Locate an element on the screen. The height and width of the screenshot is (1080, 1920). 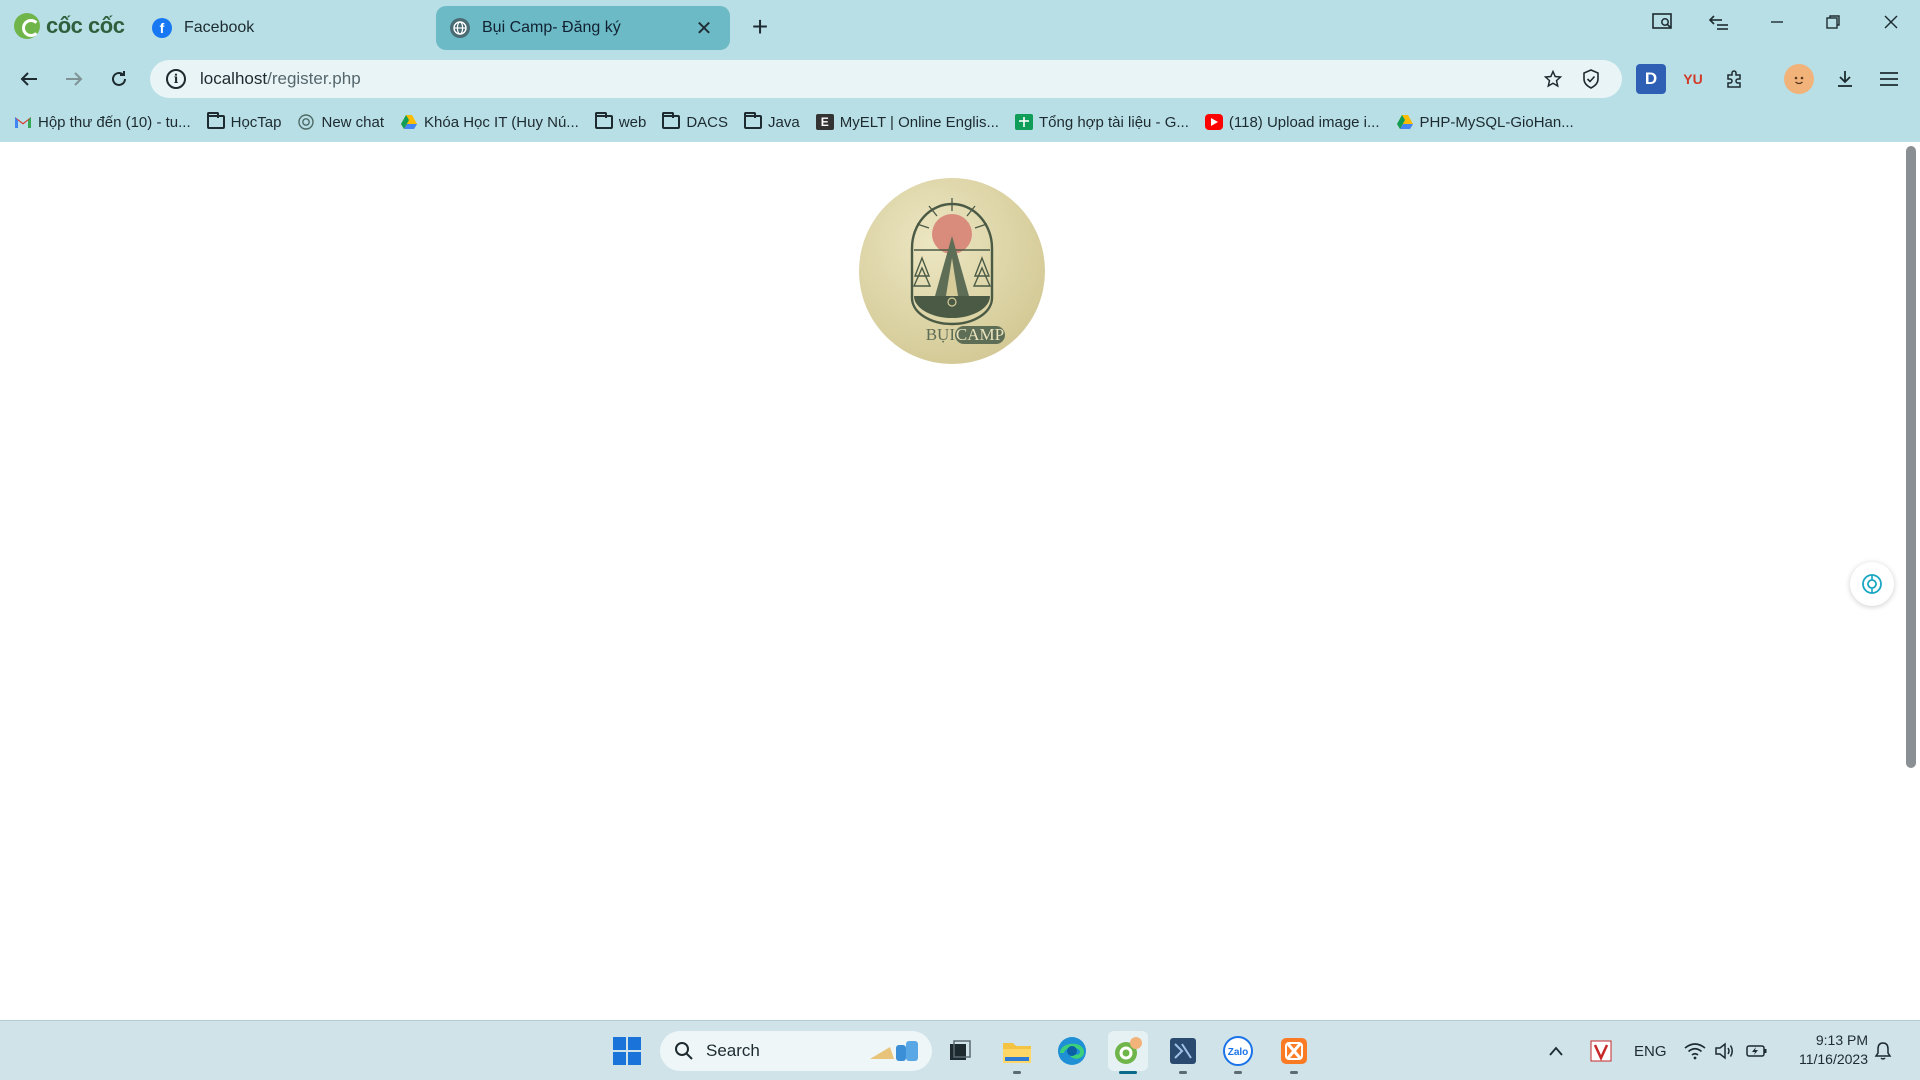
tab-title: Facebook is located at coordinates (219, 27).